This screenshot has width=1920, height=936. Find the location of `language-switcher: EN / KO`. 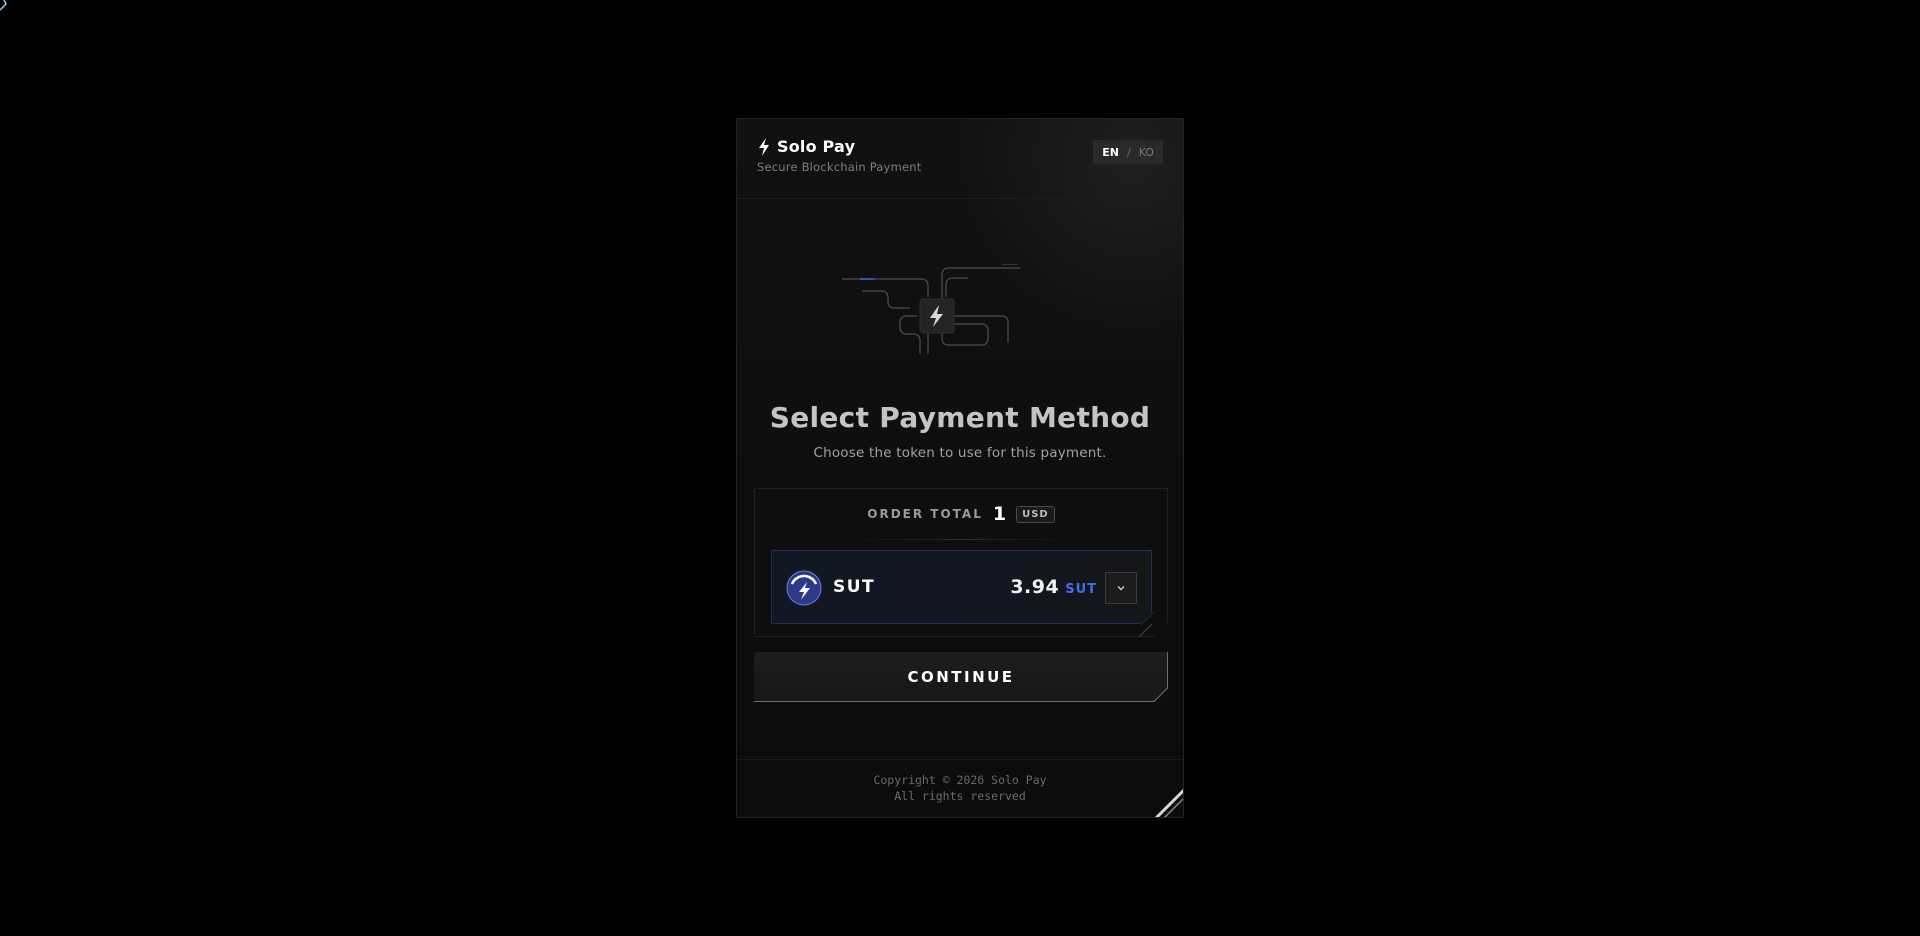

language-switcher: EN / KO is located at coordinates (1128, 152).